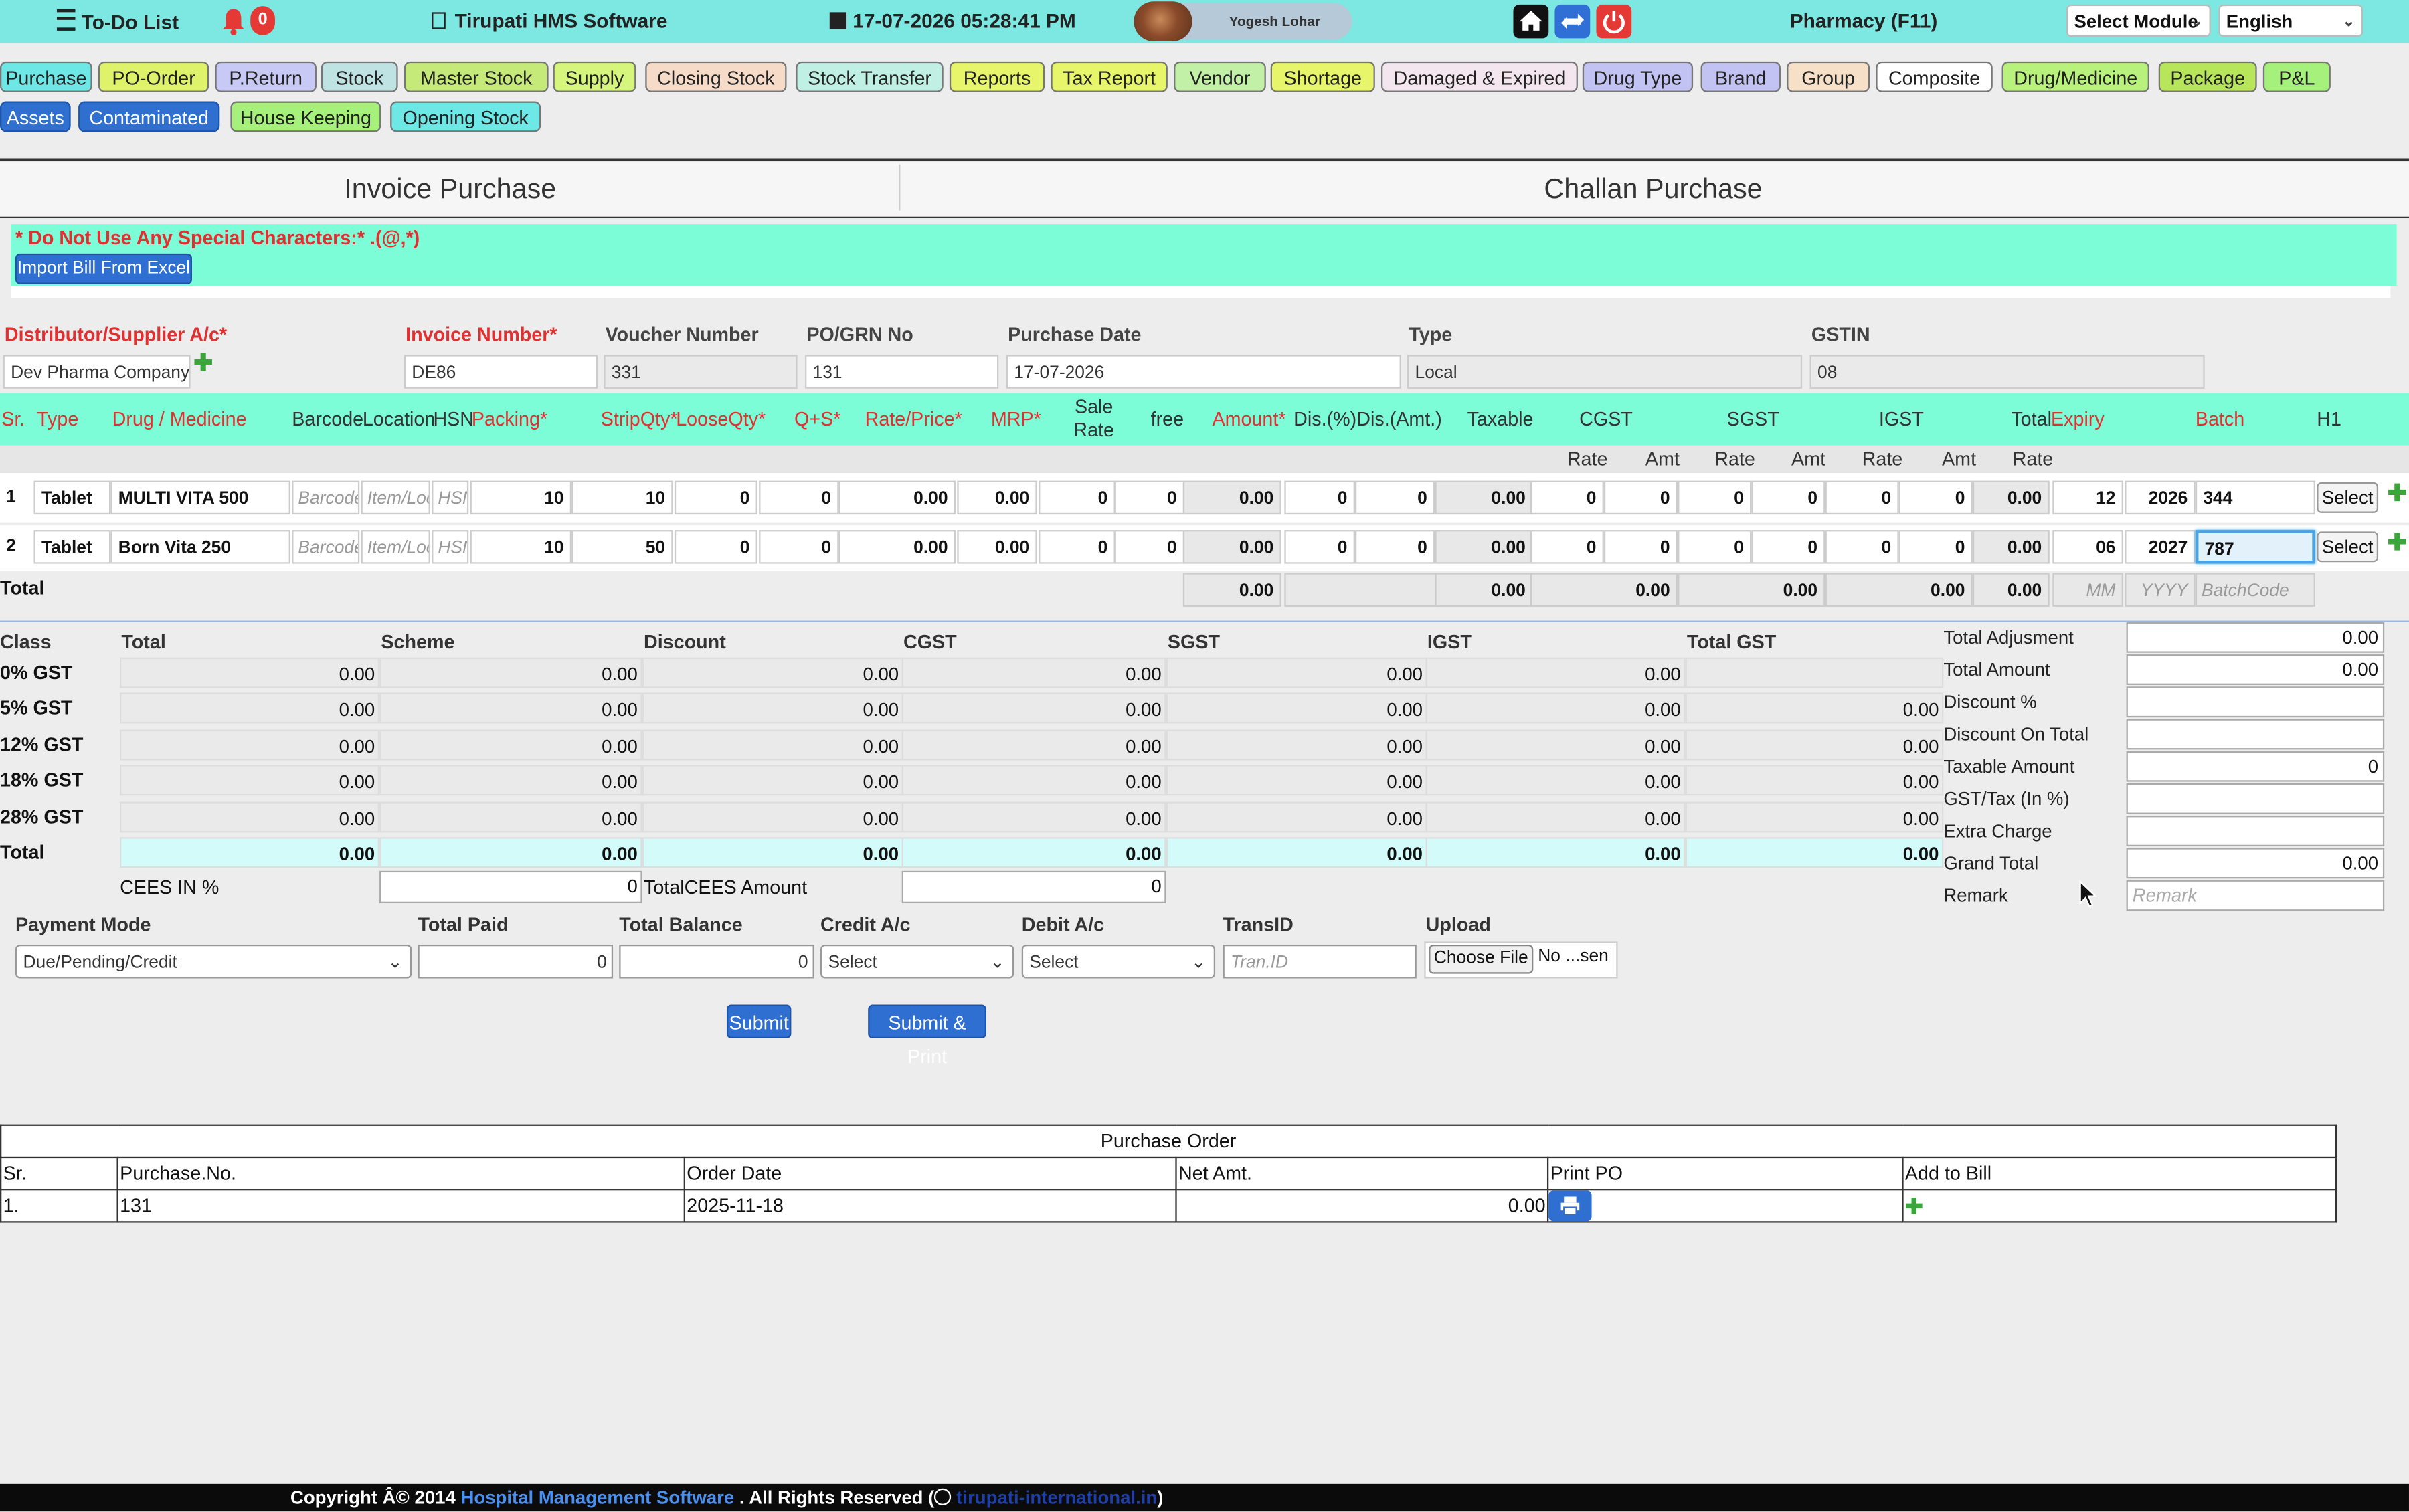 This screenshot has height=1512, width=2409. What do you see at coordinates (213, 961) in the screenshot?
I see `payment-mode-select: Due/Pending/Credit ⌄` at bounding box center [213, 961].